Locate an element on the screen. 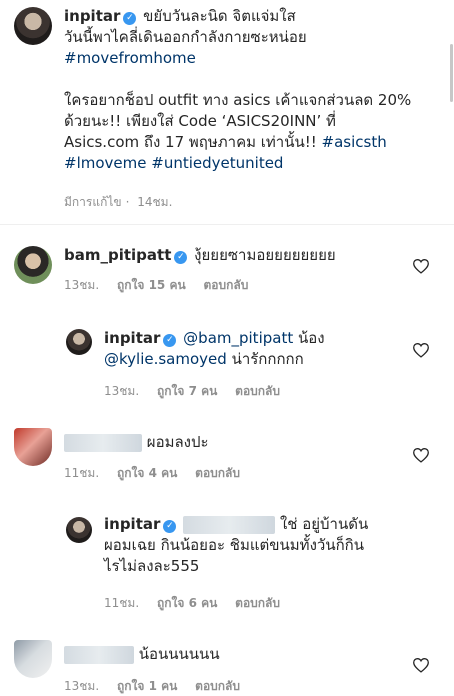 Image resolution: width=454 pixels, height=696 pixels. comment-3-reply-button: ตอบกลับ is located at coordinates (217, 473).